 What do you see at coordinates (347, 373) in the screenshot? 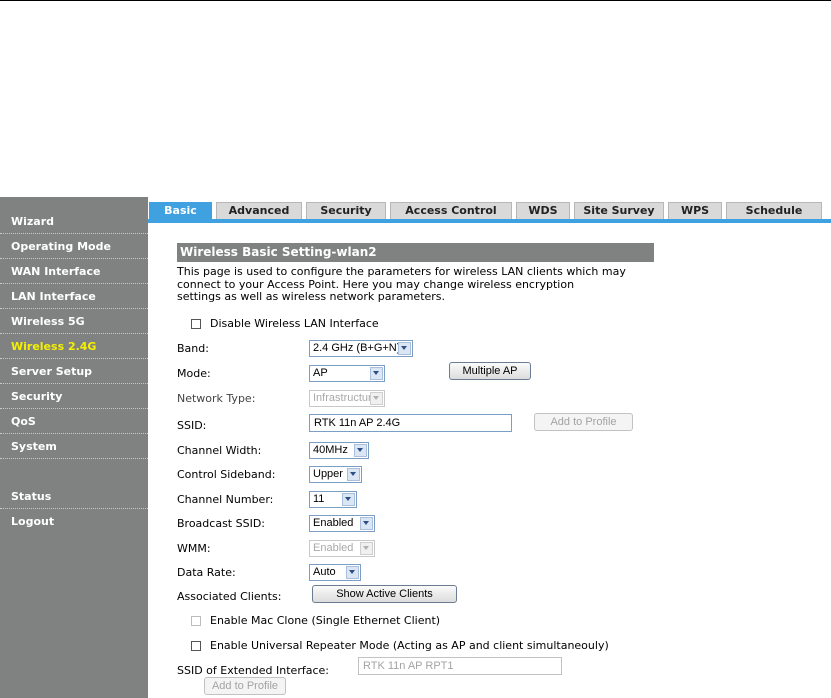
I see `mode-select: AP` at bounding box center [347, 373].